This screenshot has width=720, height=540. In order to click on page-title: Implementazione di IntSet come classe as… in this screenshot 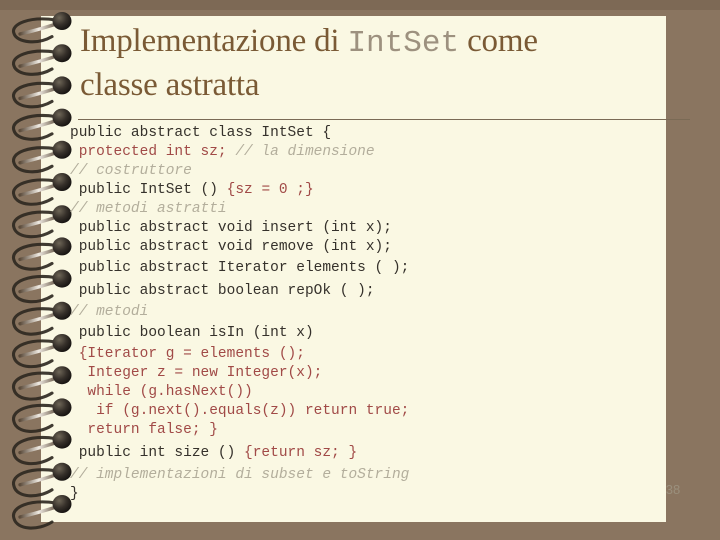, I will do `click(380, 64)`.